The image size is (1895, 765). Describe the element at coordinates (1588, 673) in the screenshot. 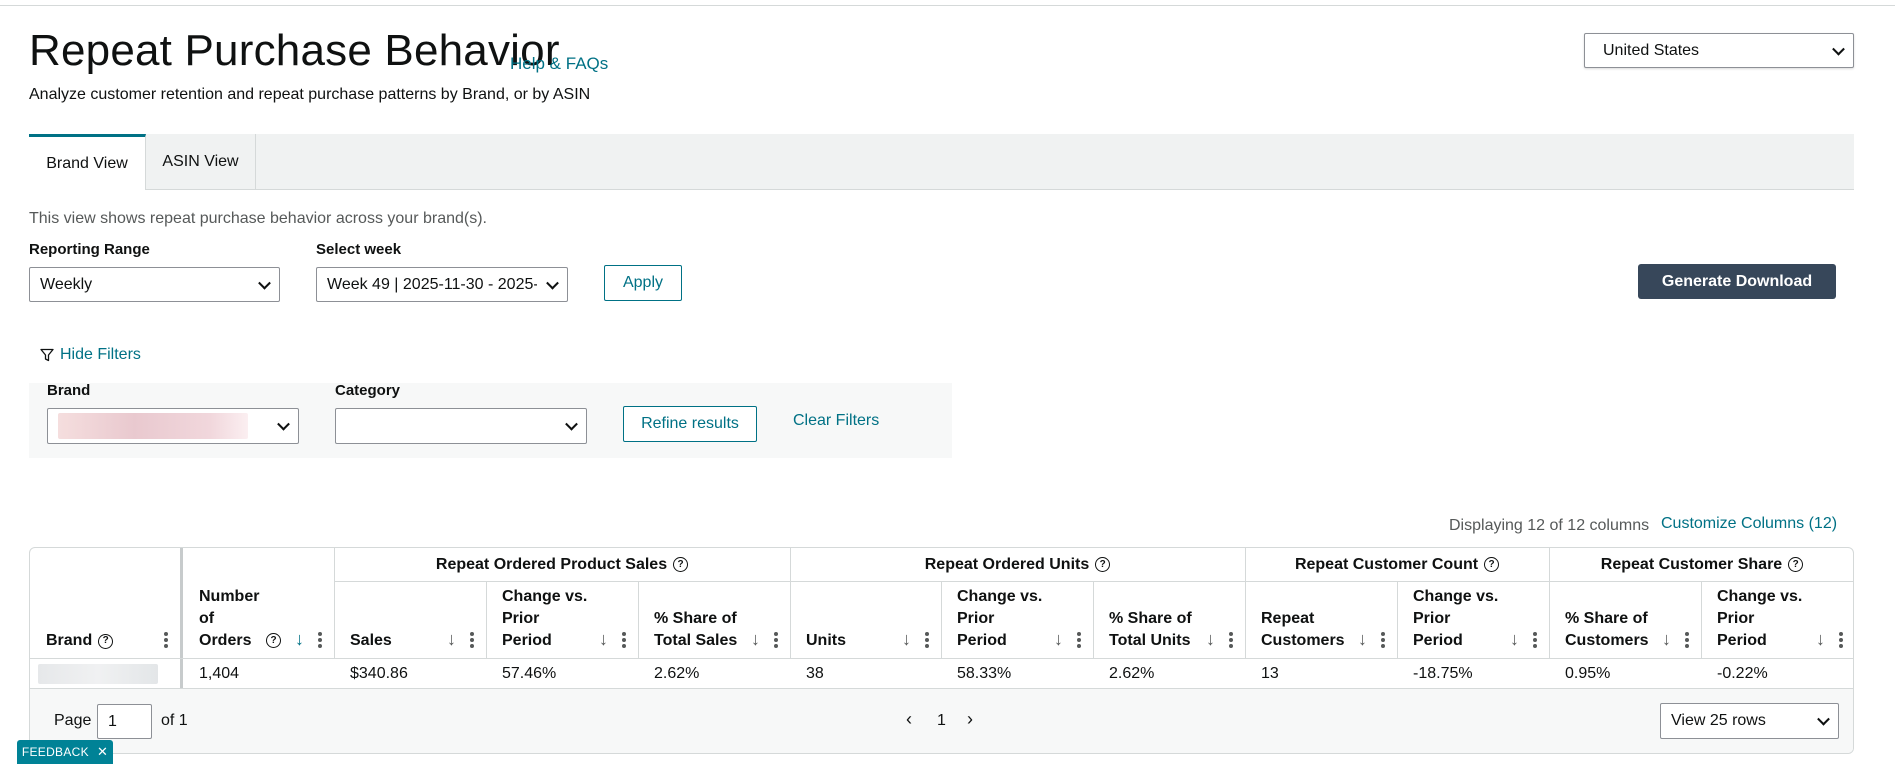

I see `cell-share-of-customers: 0.95%` at that location.